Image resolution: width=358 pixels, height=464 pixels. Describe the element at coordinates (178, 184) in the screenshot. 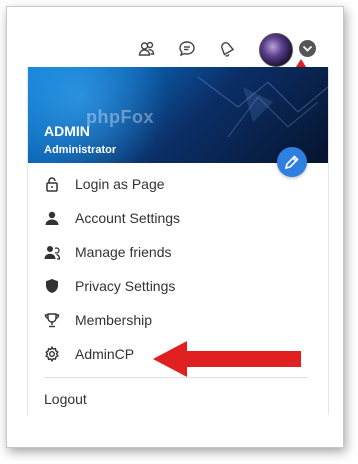

I see `menu-item-login-as-page: Login as Page` at that location.